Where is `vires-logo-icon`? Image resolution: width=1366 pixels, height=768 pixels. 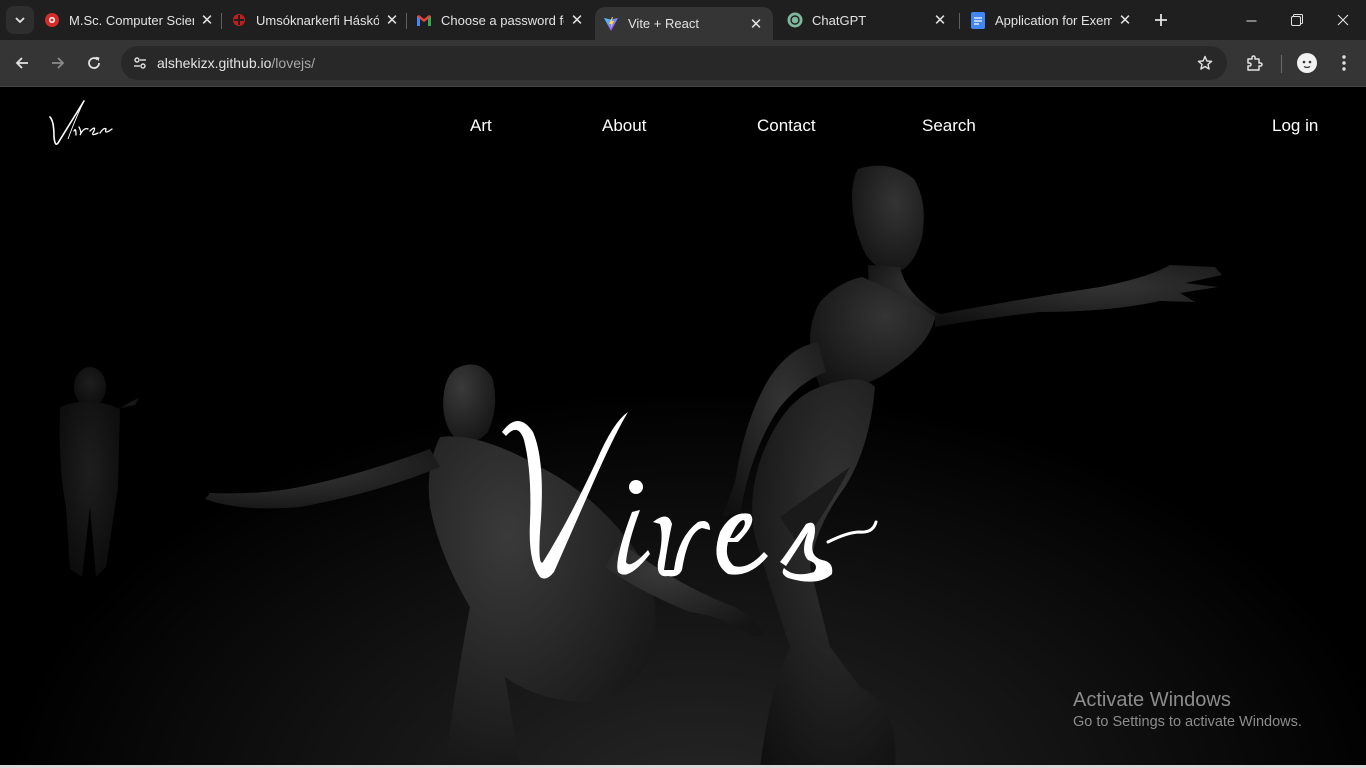 vires-logo-icon is located at coordinates (81, 122).